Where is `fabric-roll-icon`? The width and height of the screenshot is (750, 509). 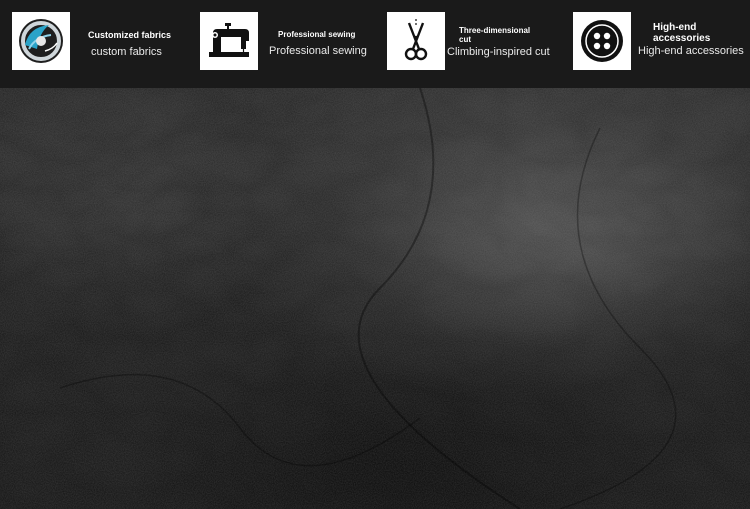 fabric-roll-icon is located at coordinates (41, 41).